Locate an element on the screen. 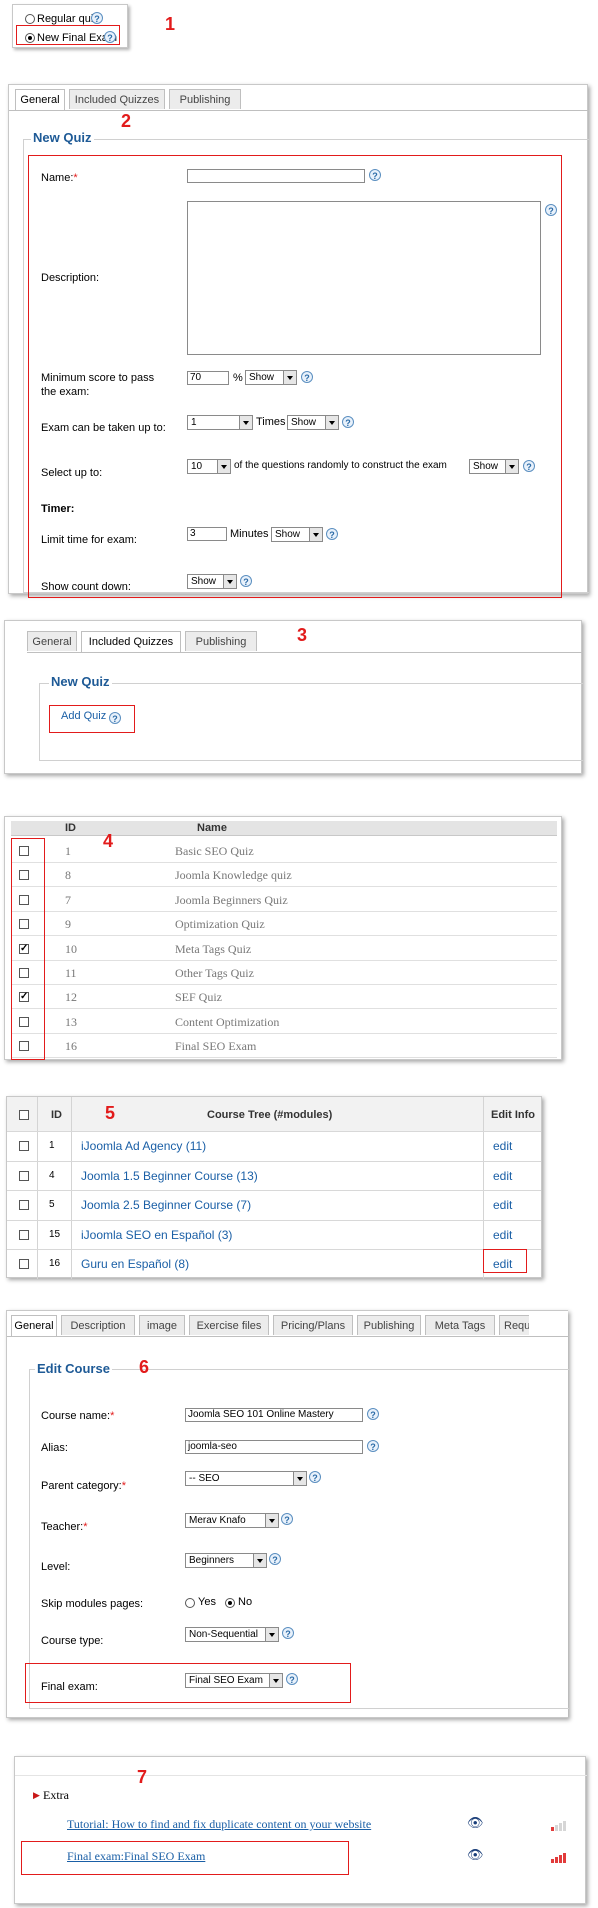  triangle-right-icon: ▶ is located at coordinates (36, 1795).